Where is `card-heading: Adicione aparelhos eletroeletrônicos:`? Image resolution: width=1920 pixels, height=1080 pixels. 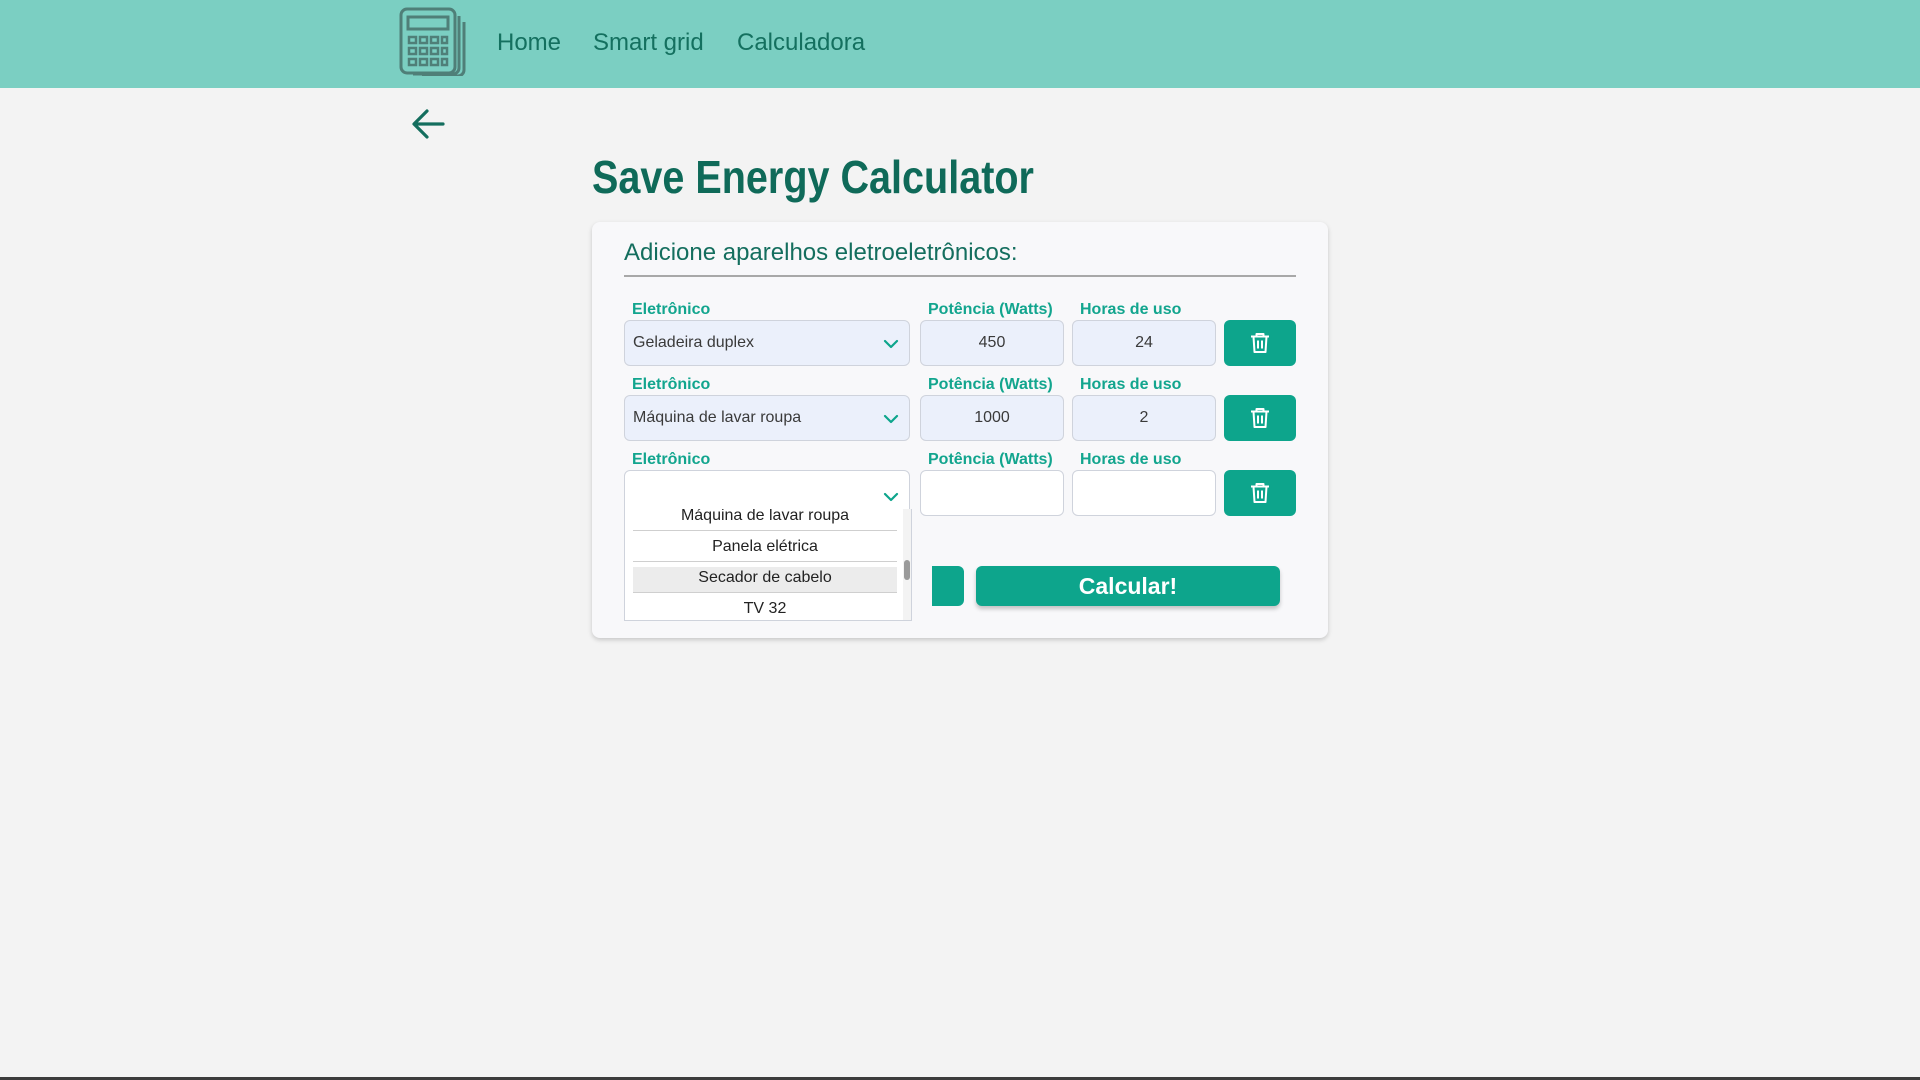
card-heading: Adicione aparelhos eletroeletrônicos: is located at coordinates (821, 252).